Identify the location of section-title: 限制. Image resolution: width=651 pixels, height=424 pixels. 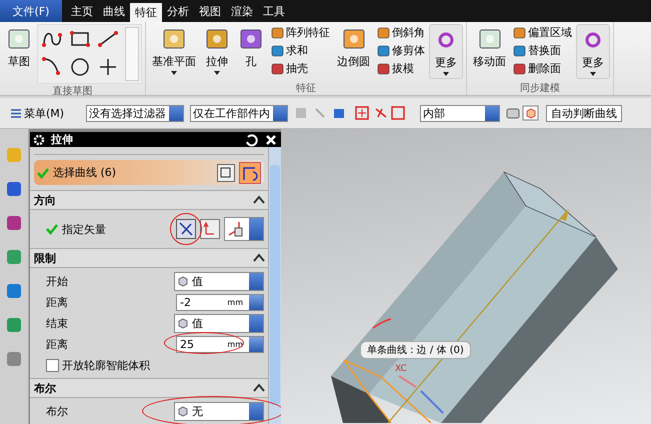
(45, 258).